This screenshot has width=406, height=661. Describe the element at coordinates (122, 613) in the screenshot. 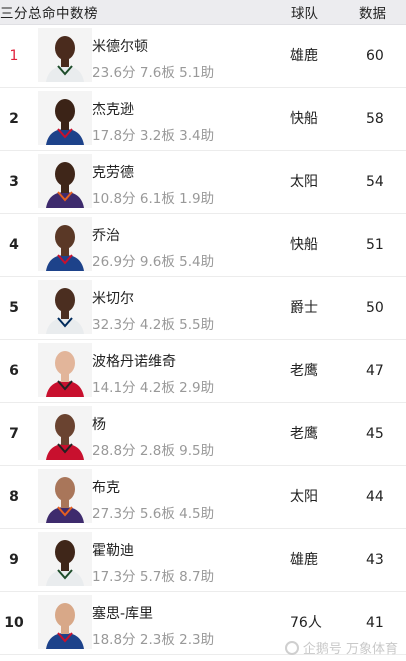

I see `player-name: 塞思-库里` at that location.